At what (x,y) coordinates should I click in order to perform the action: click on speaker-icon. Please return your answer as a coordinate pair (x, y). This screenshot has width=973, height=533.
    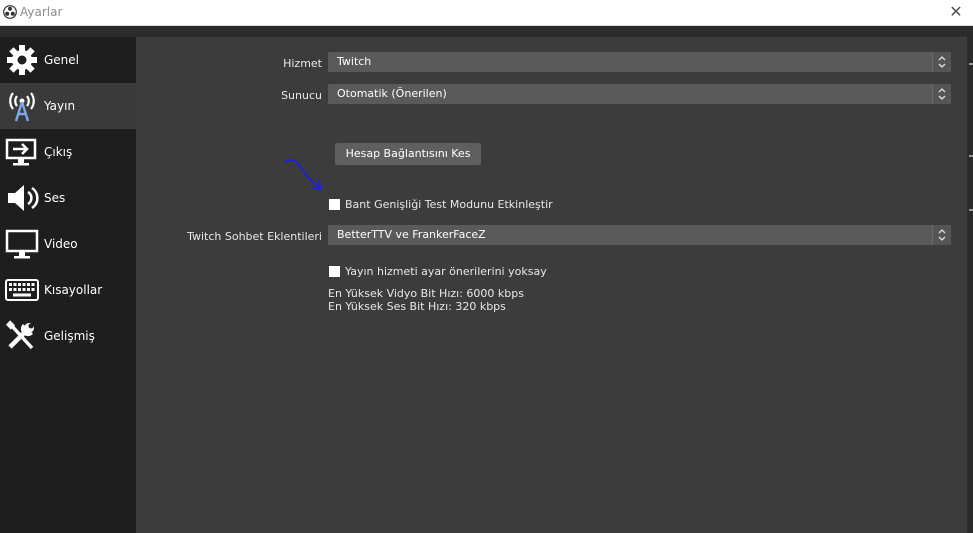
    Looking at the image, I should click on (23, 198).